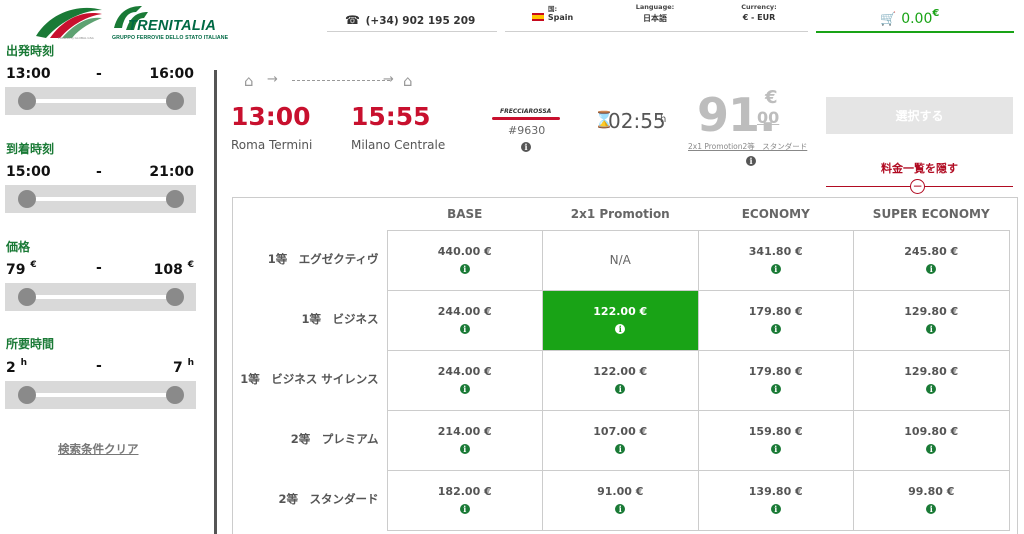 The width and height of the screenshot is (1024, 534). Describe the element at coordinates (775, 251) in the screenshot. I see `fare-price: 341.80 €` at that location.